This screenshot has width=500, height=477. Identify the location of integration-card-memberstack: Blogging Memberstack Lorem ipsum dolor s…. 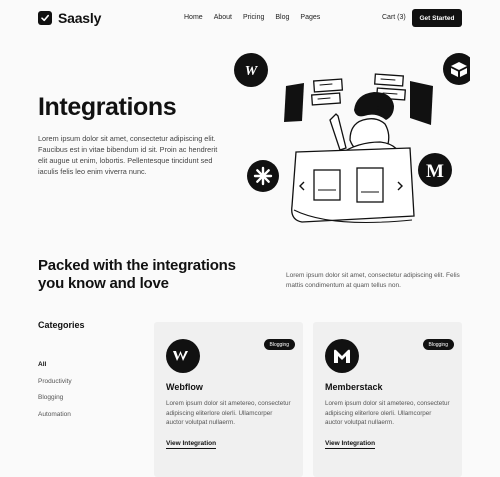
(387, 399).